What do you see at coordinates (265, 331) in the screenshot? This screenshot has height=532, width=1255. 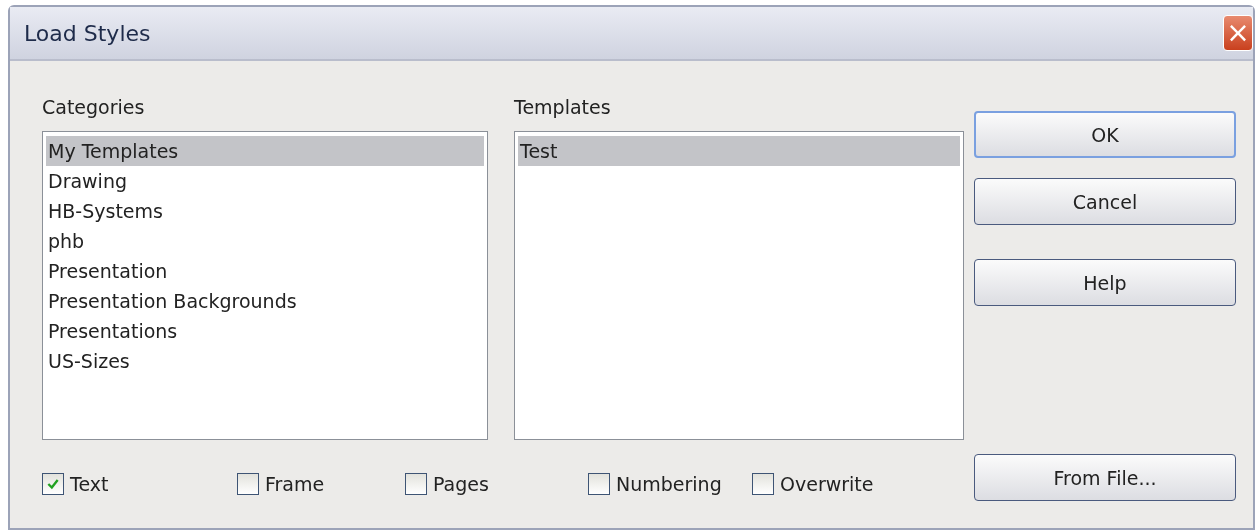 I see `list-item: Presentations` at bounding box center [265, 331].